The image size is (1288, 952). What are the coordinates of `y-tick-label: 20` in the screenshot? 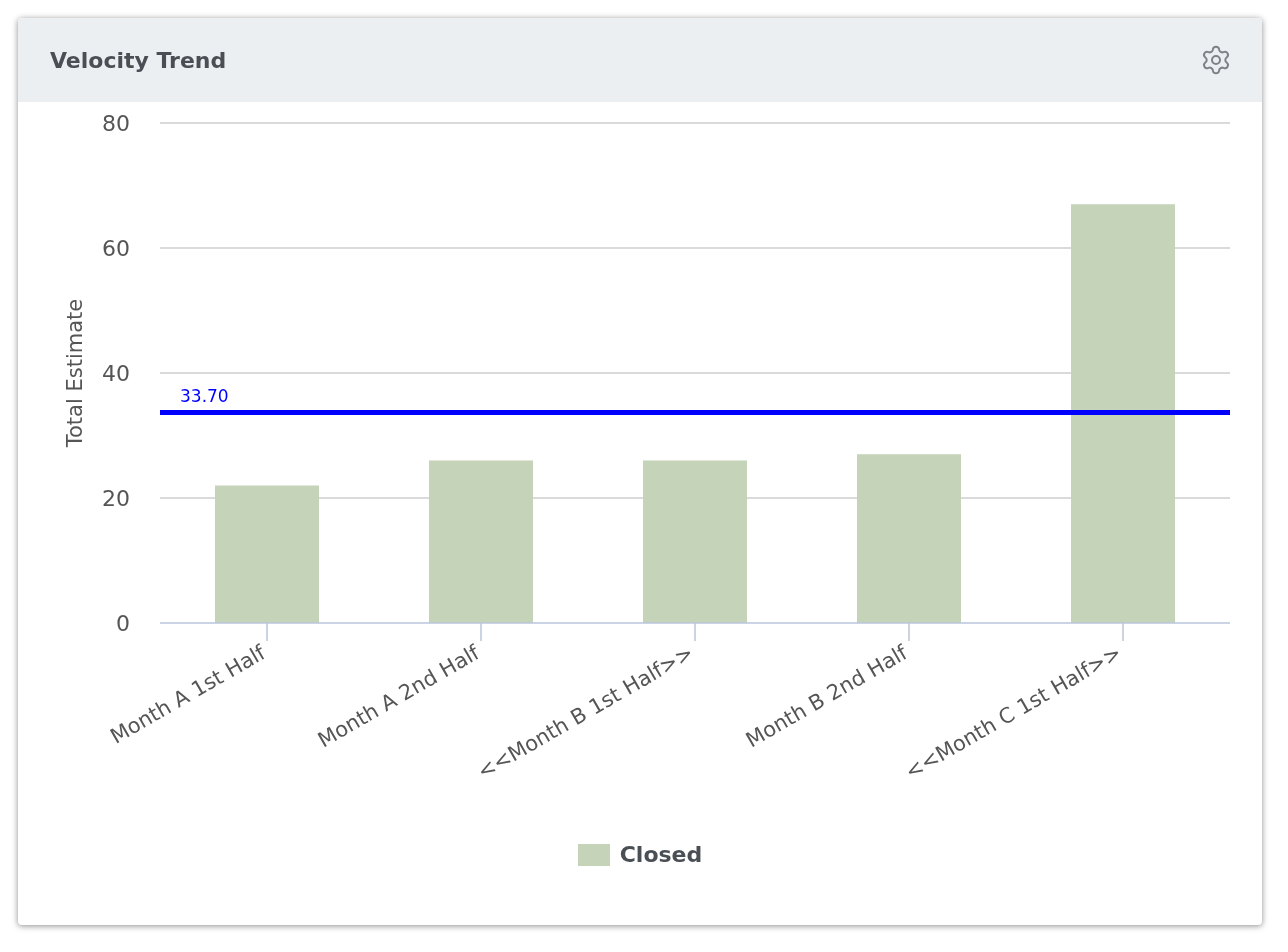 It's located at (116, 498).